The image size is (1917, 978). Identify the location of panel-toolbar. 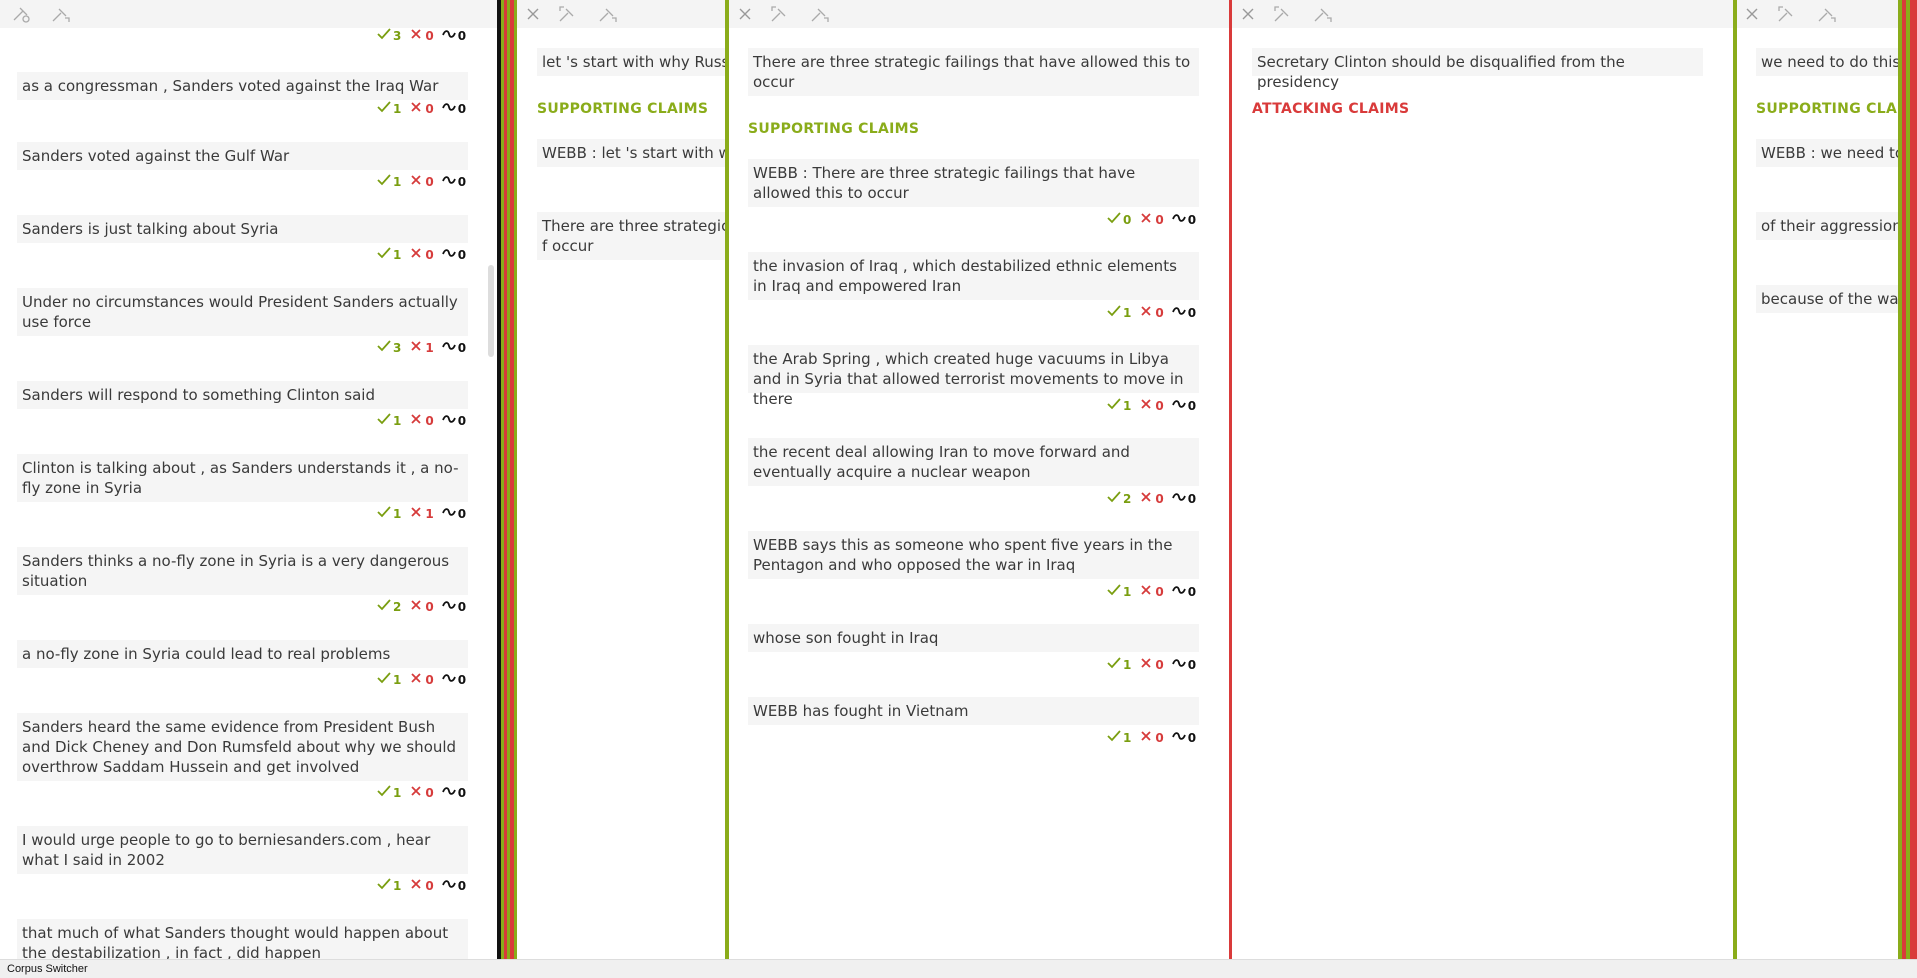
(1817, 14).